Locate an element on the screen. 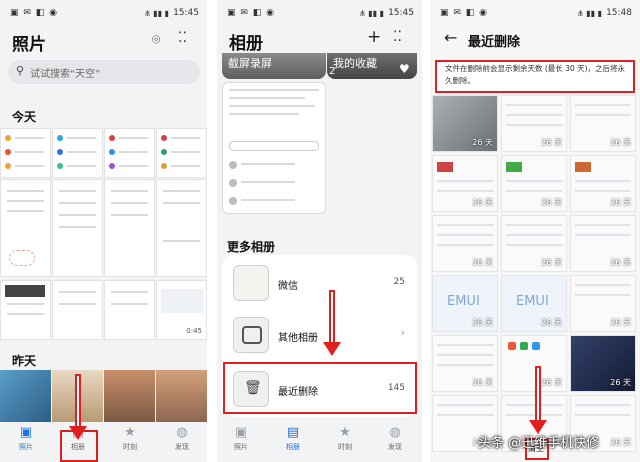  page-title: 最近删除 is located at coordinates (494, 42).